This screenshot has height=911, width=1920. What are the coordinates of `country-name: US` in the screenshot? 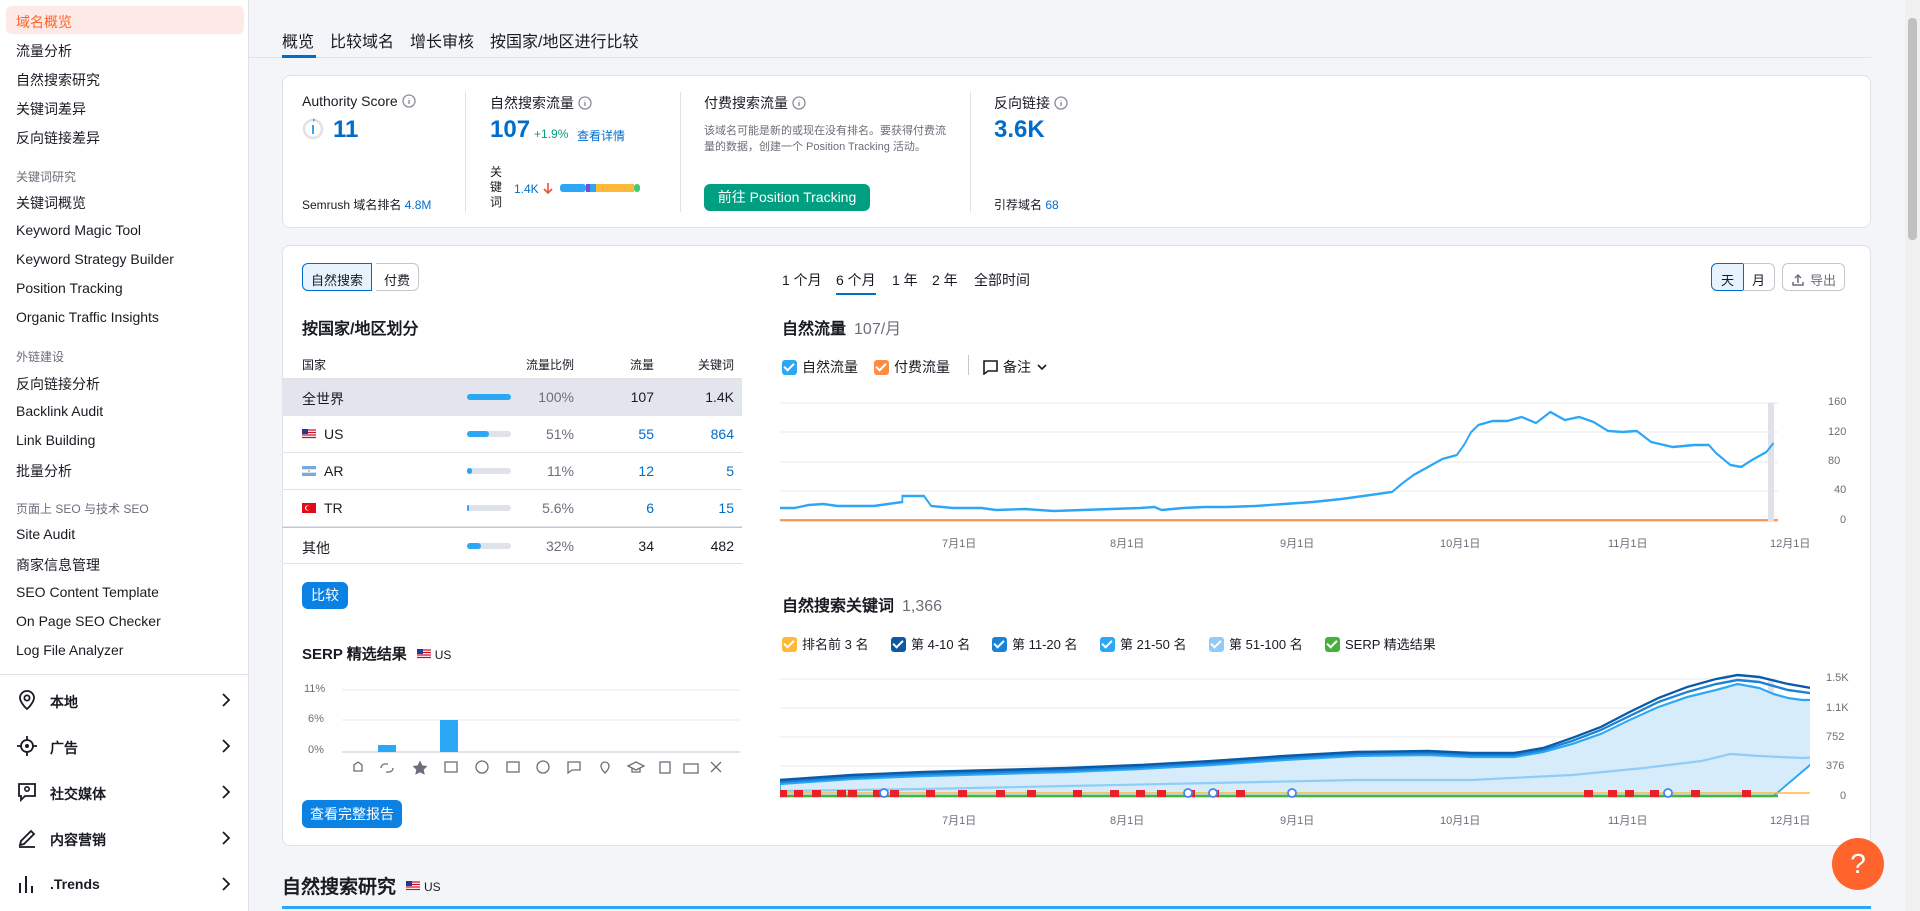 It's located at (334, 434).